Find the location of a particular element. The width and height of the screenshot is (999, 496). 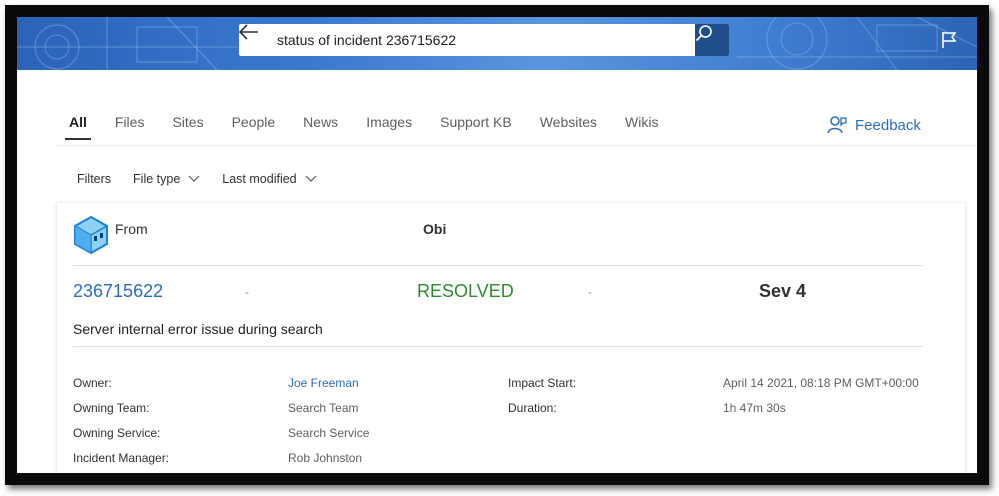

incident-manager-key: Incident Manager: is located at coordinates (121, 458).